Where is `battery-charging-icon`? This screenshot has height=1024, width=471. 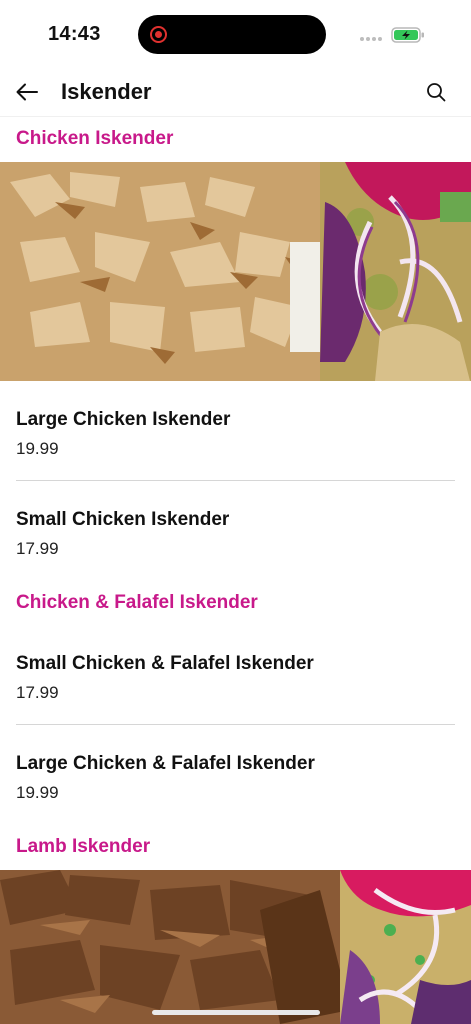
battery-charging-icon is located at coordinates (408, 35).